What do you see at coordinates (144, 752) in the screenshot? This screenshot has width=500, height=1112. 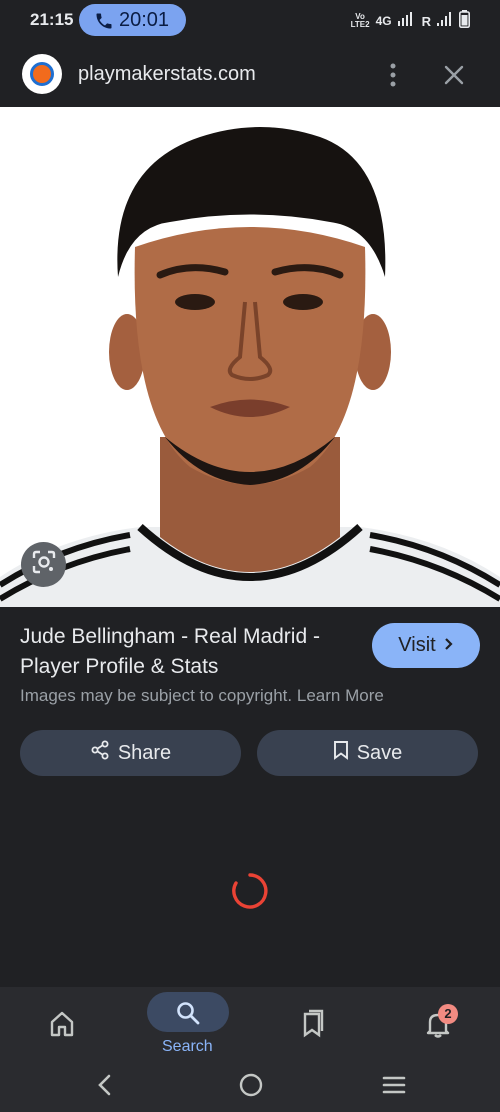 I see `share-label: Share` at bounding box center [144, 752].